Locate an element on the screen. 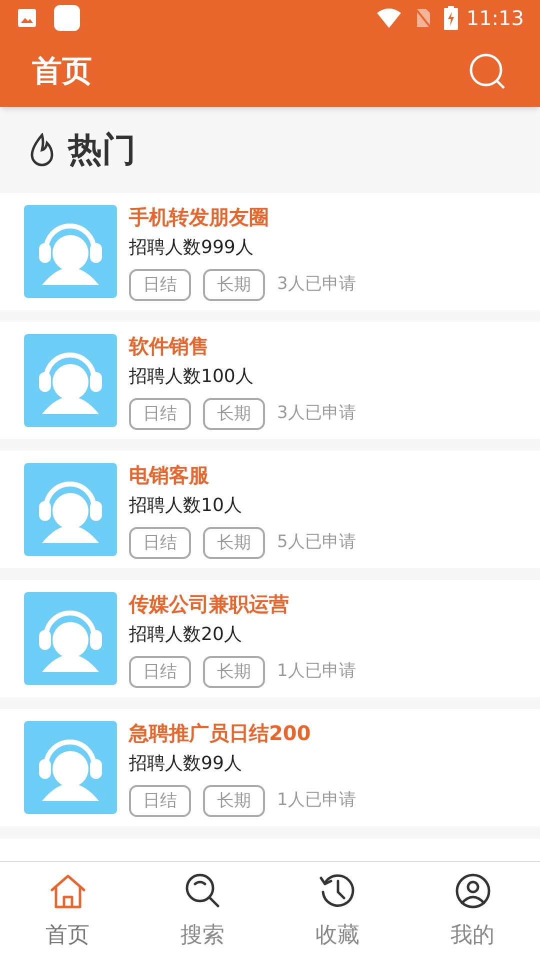 Image resolution: width=540 pixels, height=960 pixels. search-icon is located at coordinates (488, 71).